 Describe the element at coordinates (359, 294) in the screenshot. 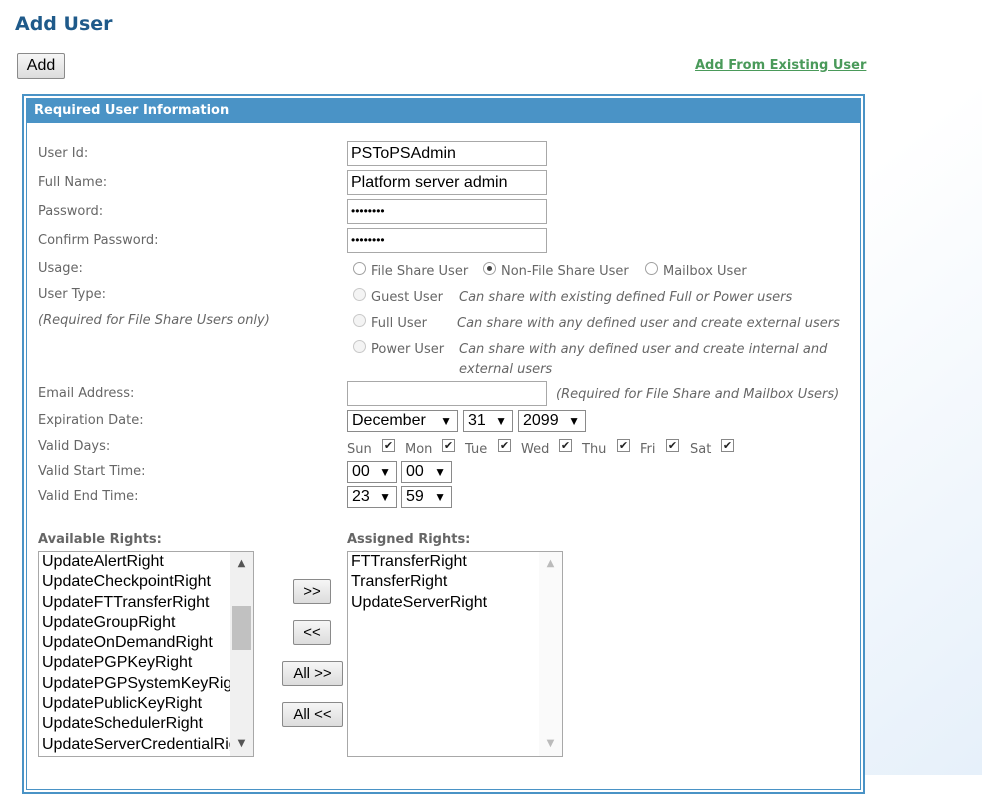

I see `guest-user-radio` at that location.